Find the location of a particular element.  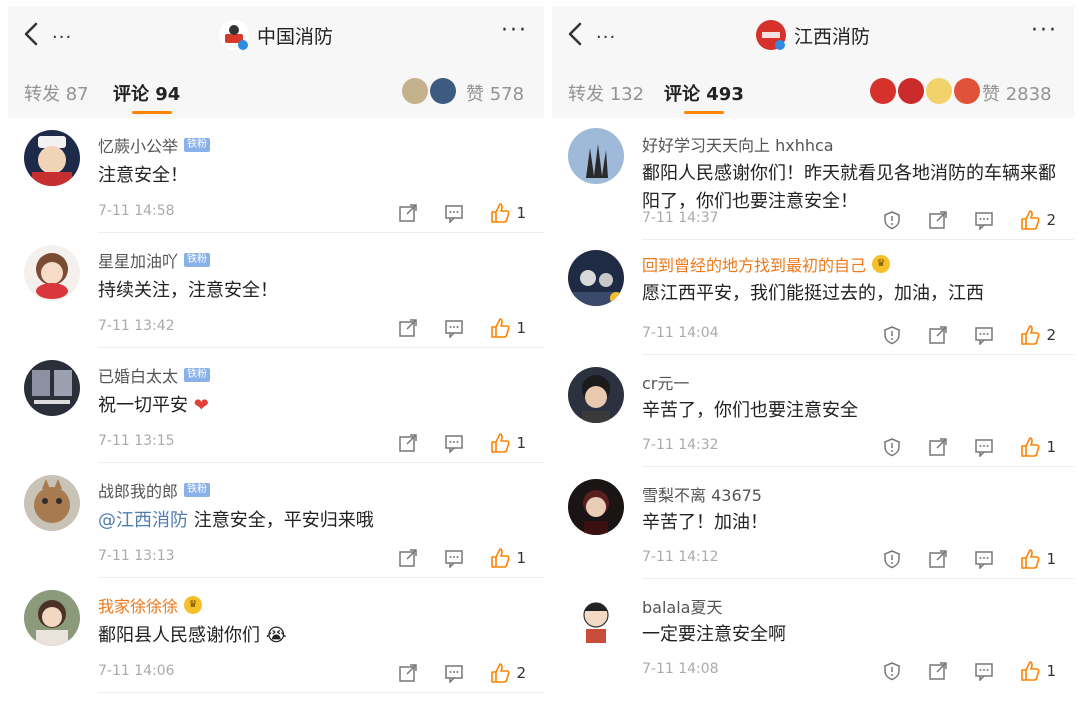

fan-badge: 铁粉 is located at coordinates (197, 490).